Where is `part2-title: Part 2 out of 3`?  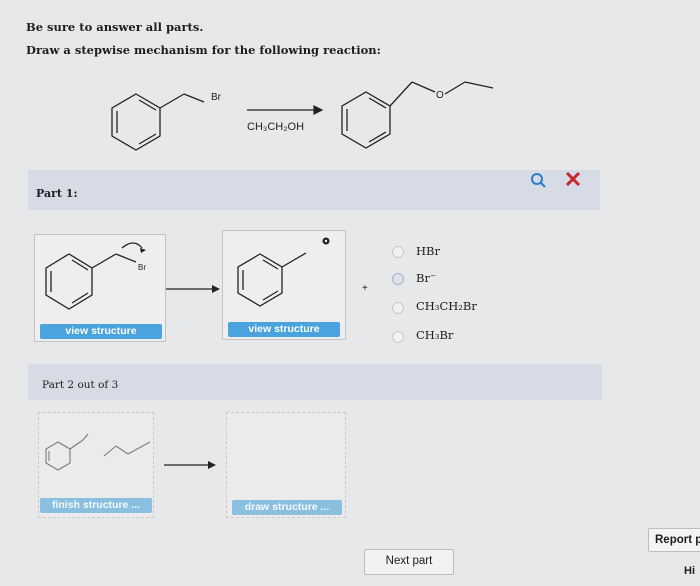 part2-title: Part 2 out of 3 is located at coordinates (80, 385).